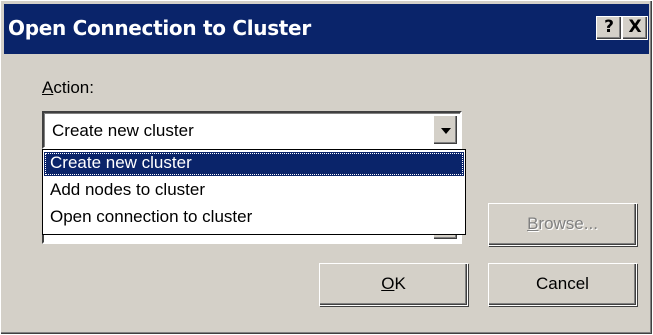  Describe the element at coordinates (73, 87) in the screenshot. I see `action-label-rest: ction:` at that location.